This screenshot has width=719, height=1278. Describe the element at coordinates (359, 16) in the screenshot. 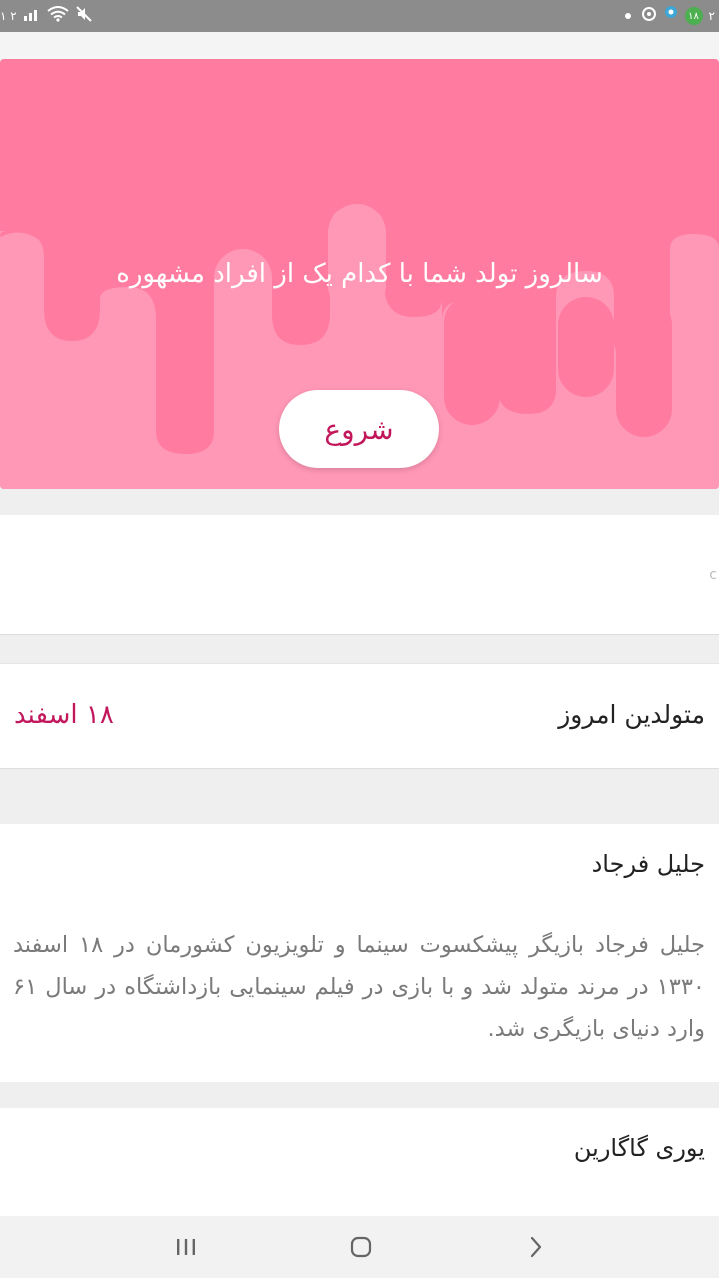

I see `status-bar: ۱ ۲ ۱۸ ۲` at that location.